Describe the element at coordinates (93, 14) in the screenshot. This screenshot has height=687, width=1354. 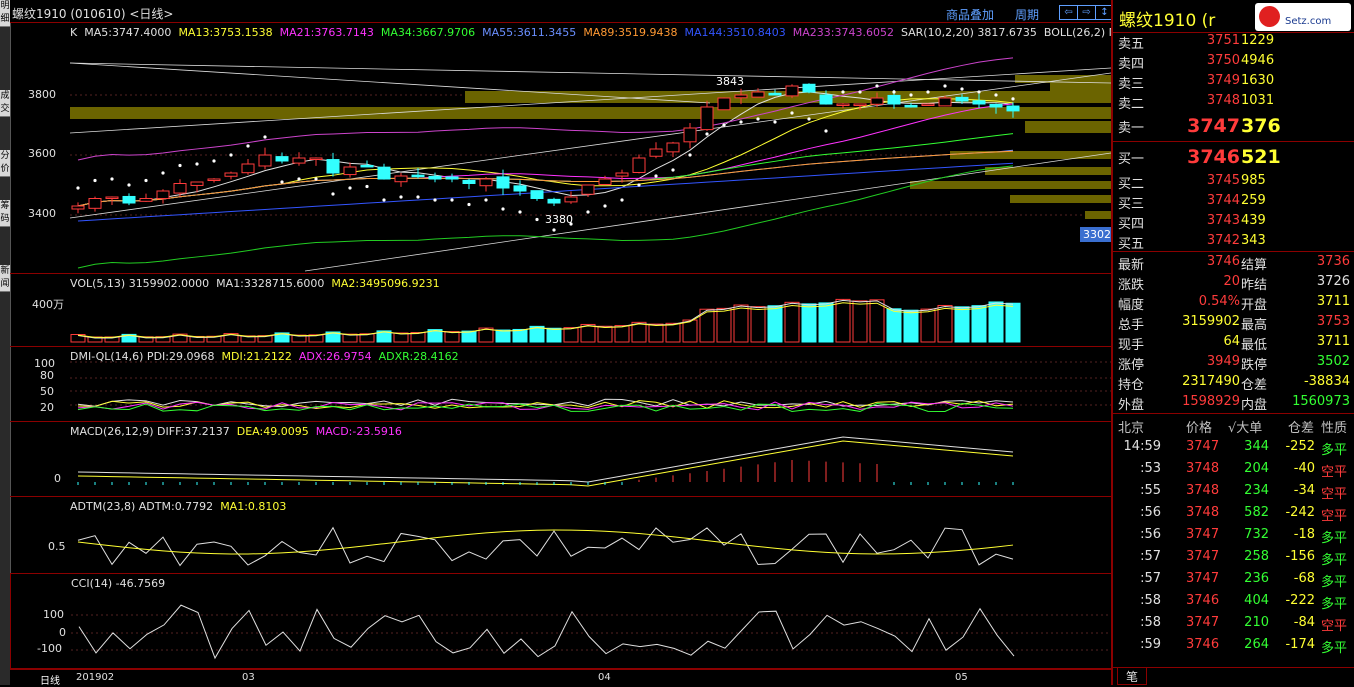
I see `chart-title: 螺纹1910 (010610) <日线>` at that location.